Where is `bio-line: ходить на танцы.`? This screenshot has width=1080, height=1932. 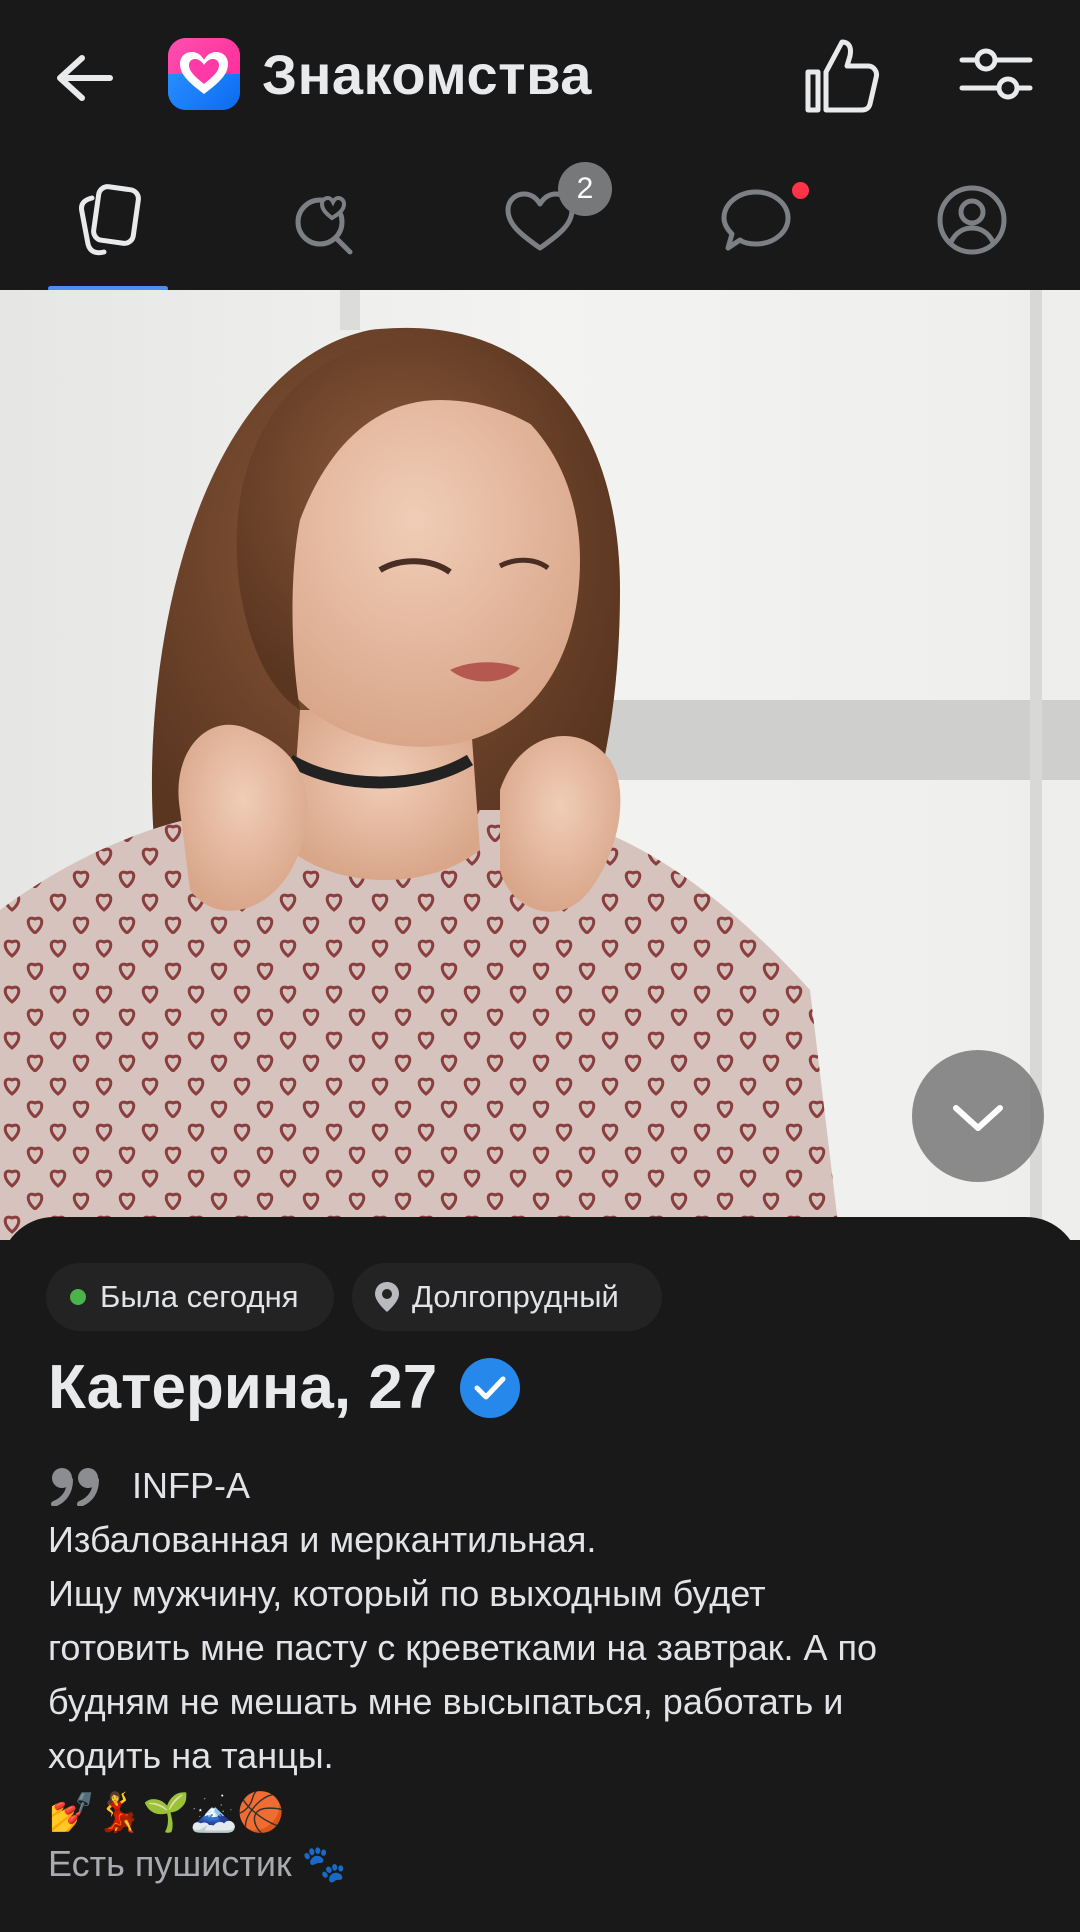
bio-line: ходить на танцы. is located at coordinates (191, 1755).